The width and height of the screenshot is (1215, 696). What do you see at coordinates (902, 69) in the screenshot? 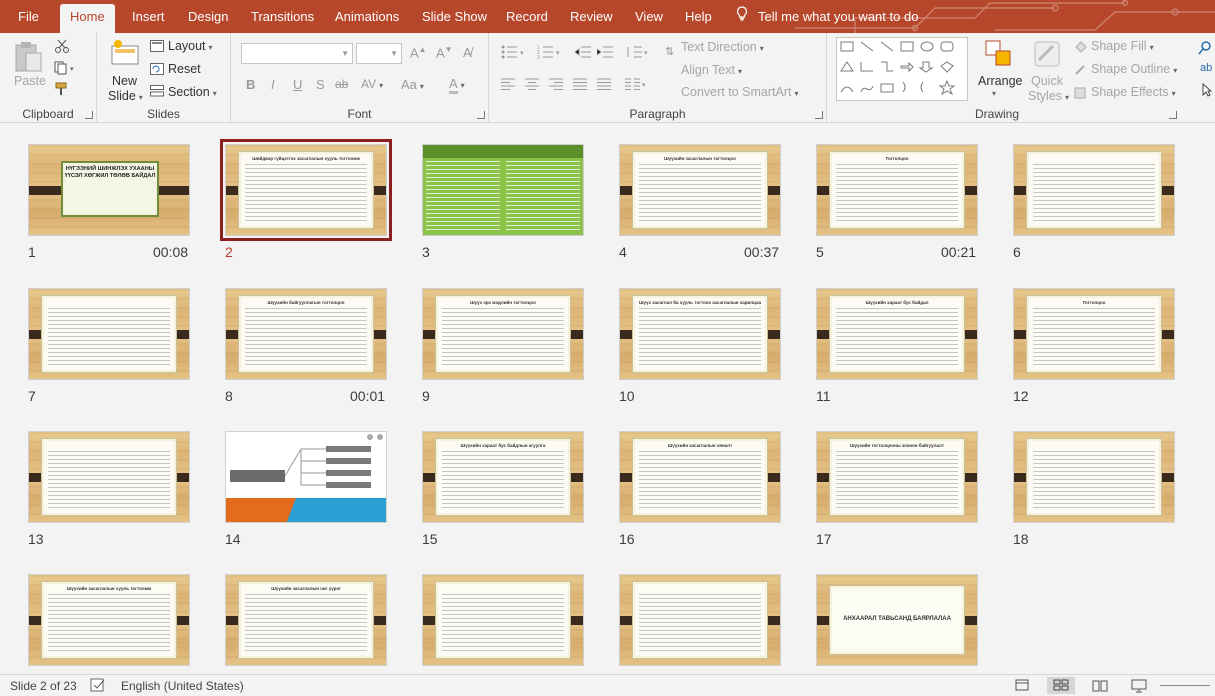
I see `shapes-gallery` at bounding box center [902, 69].